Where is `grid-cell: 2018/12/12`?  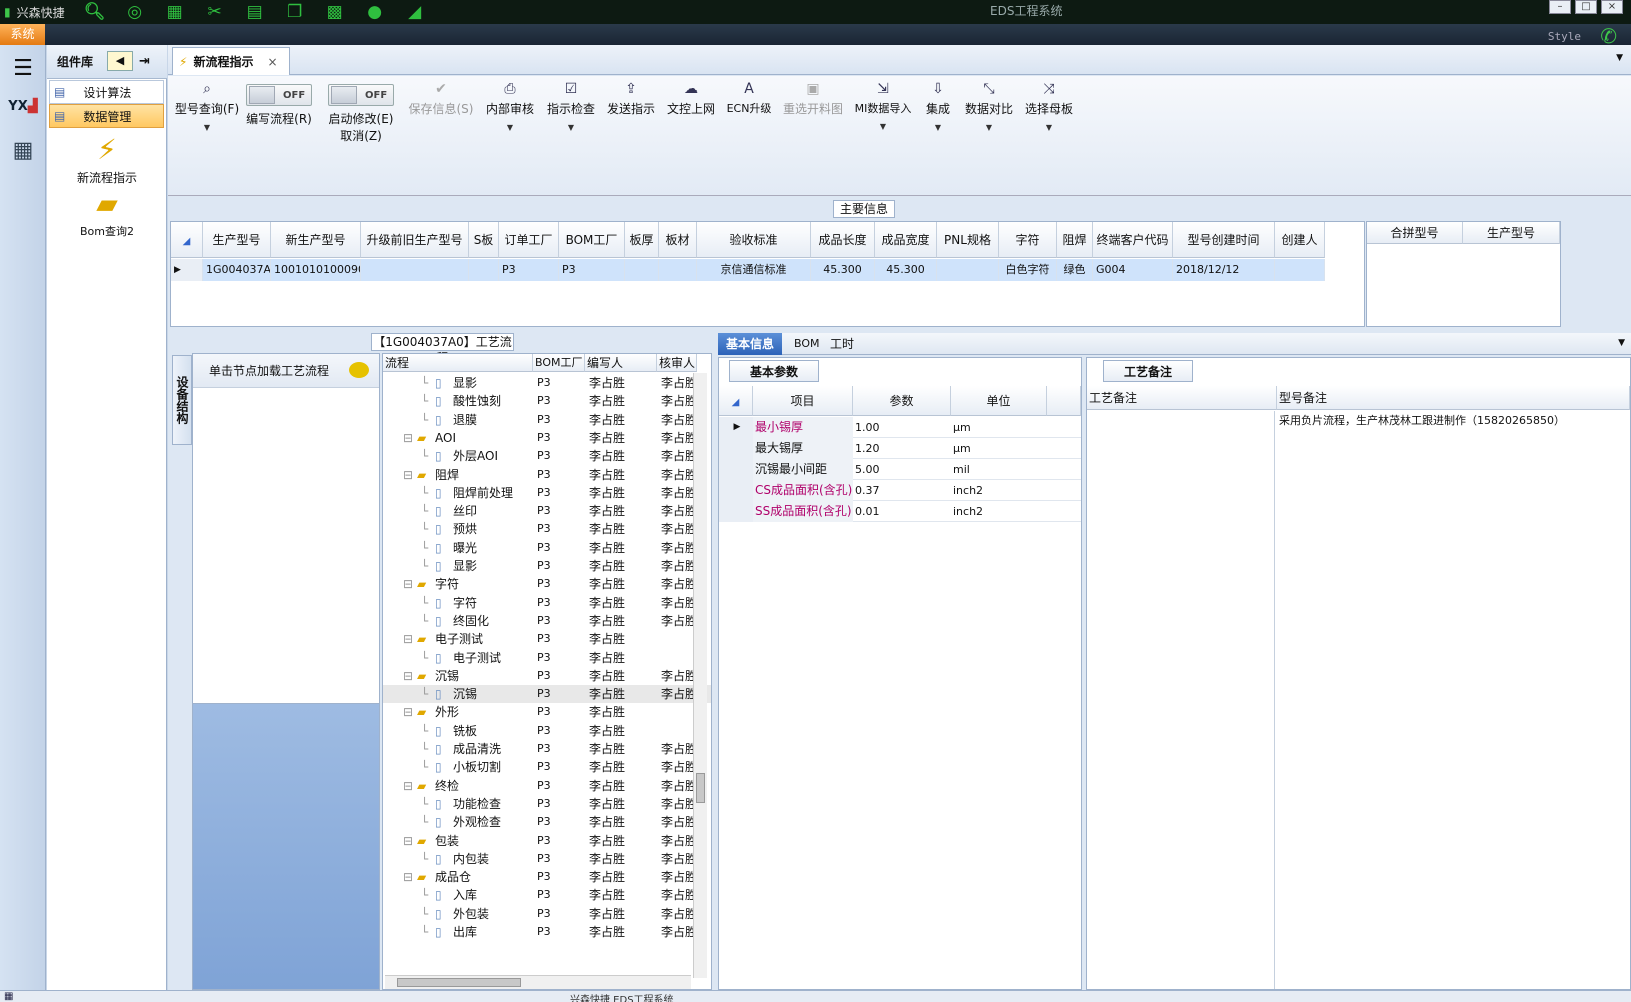
grid-cell: 2018/12/12 is located at coordinates (1224, 270).